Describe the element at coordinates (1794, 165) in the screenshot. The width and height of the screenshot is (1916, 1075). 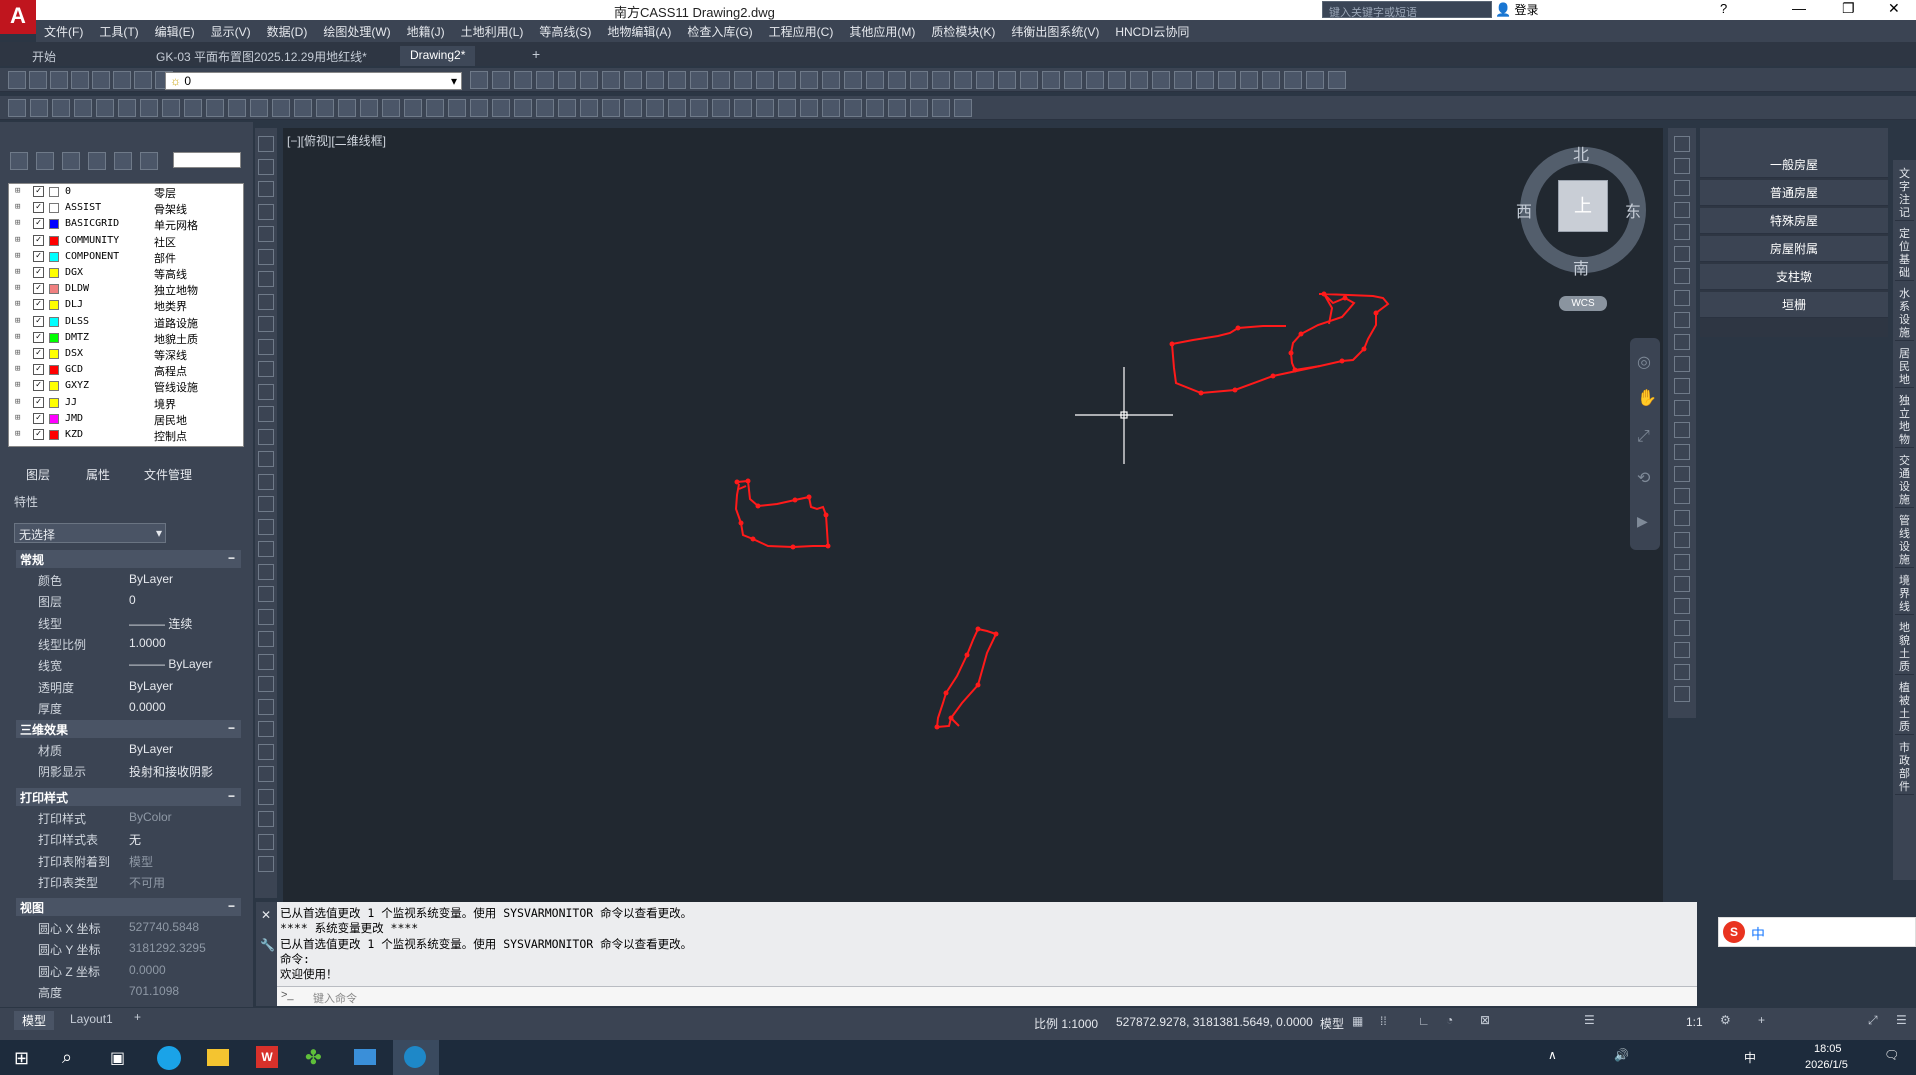
I see `palette-item: 一般房屋` at that location.